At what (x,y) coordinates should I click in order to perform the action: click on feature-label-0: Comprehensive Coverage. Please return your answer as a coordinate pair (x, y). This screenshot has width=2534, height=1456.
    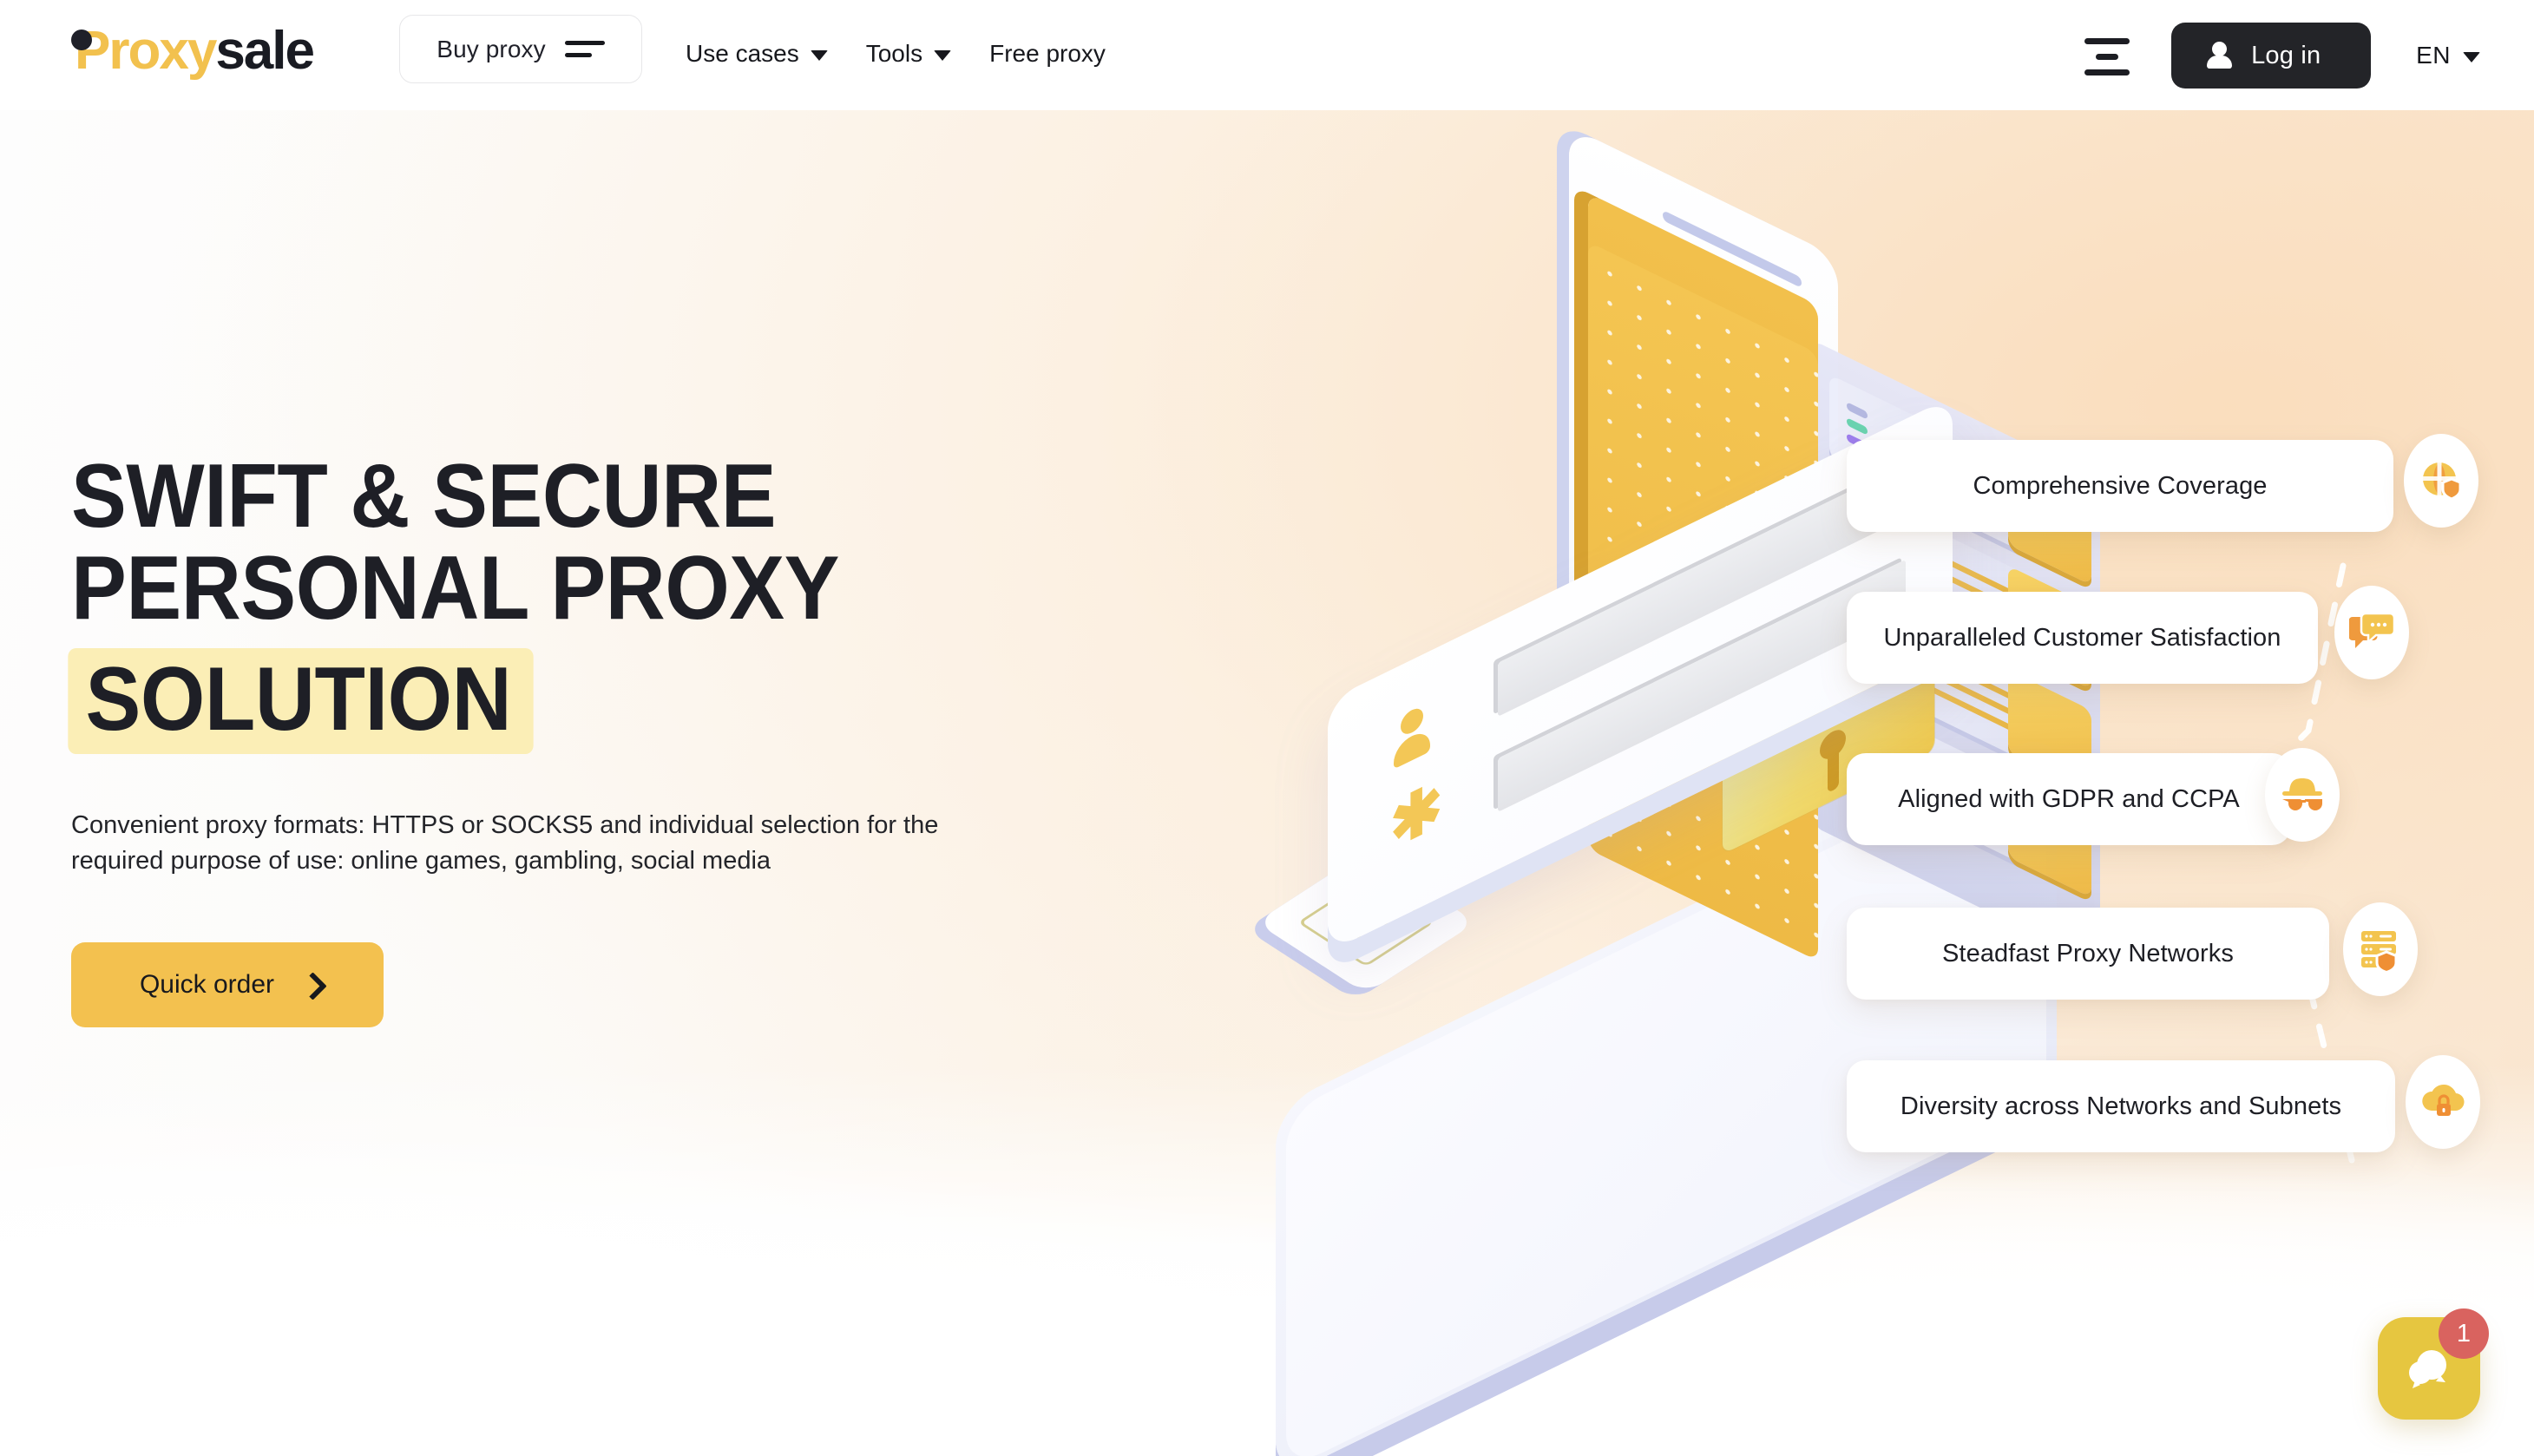
    Looking at the image, I should click on (2120, 485).